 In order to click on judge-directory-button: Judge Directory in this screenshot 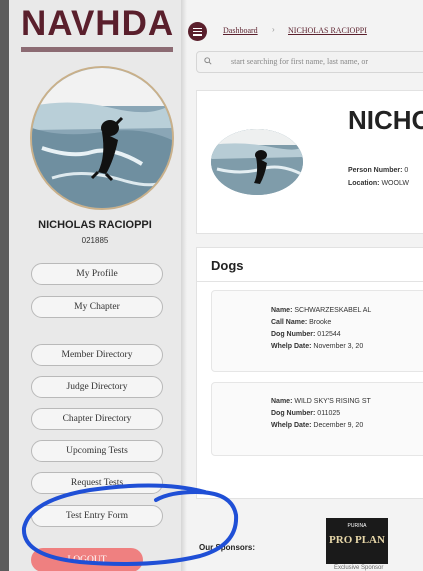, I will do `click(97, 387)`.